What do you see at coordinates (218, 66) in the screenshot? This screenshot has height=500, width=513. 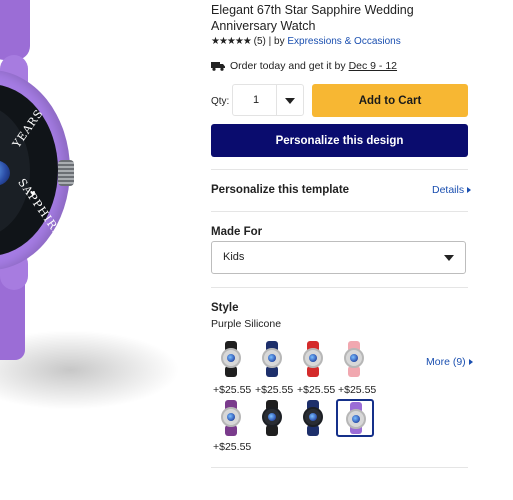 I see `truck-icon` at bounding box center [218, 66].